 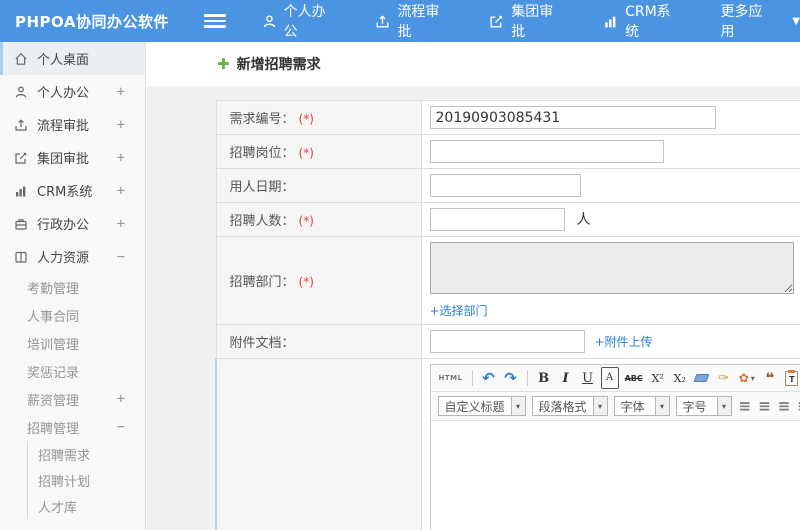 What do you see at coordinates (703, 406) in the screenshot?
I see `font-size-select: 字号 ▾` at bounding box center [703, 406].